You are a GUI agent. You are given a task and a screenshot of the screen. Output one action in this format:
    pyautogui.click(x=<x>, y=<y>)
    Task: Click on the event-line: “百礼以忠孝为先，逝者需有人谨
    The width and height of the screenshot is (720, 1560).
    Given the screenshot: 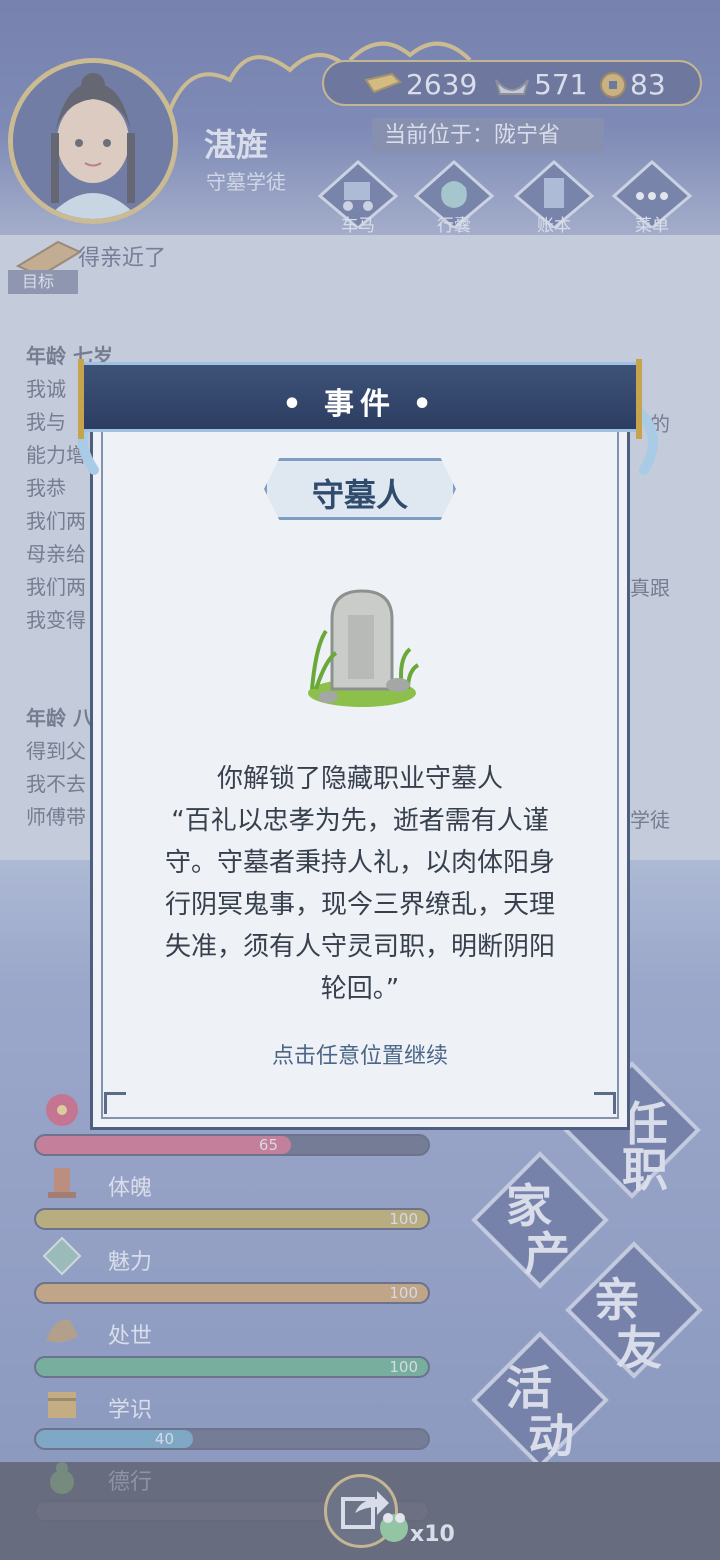 What is the action you would take?
    pyautogui.click(x=360, y=821)
    